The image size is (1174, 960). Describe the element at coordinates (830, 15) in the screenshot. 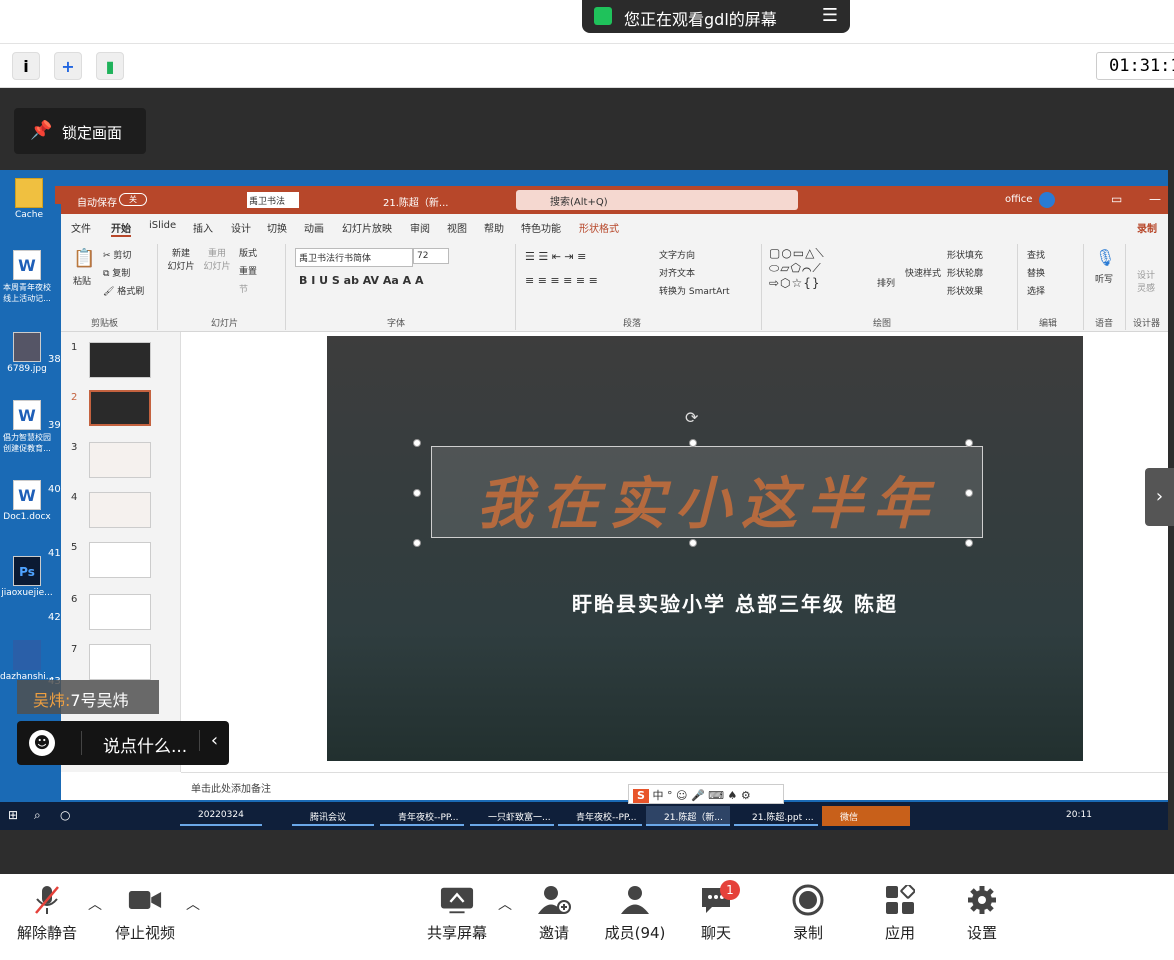

I see `list-icon: ☰` at that location.